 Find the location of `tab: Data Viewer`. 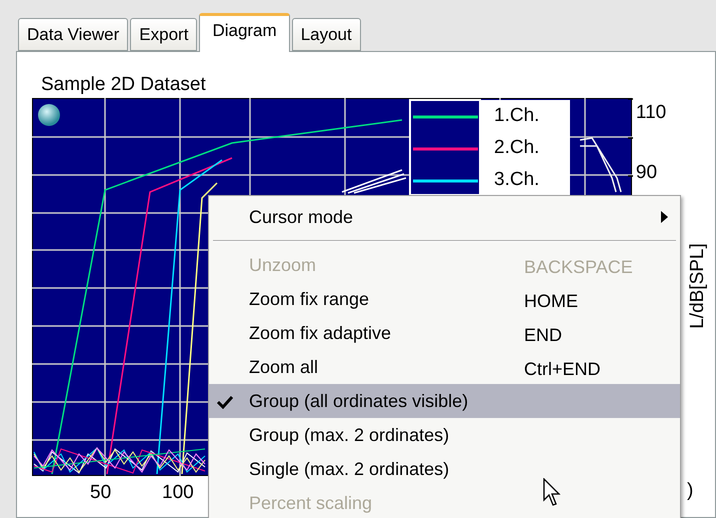

tab: Data Viewer is located at coordinates (73, 34).